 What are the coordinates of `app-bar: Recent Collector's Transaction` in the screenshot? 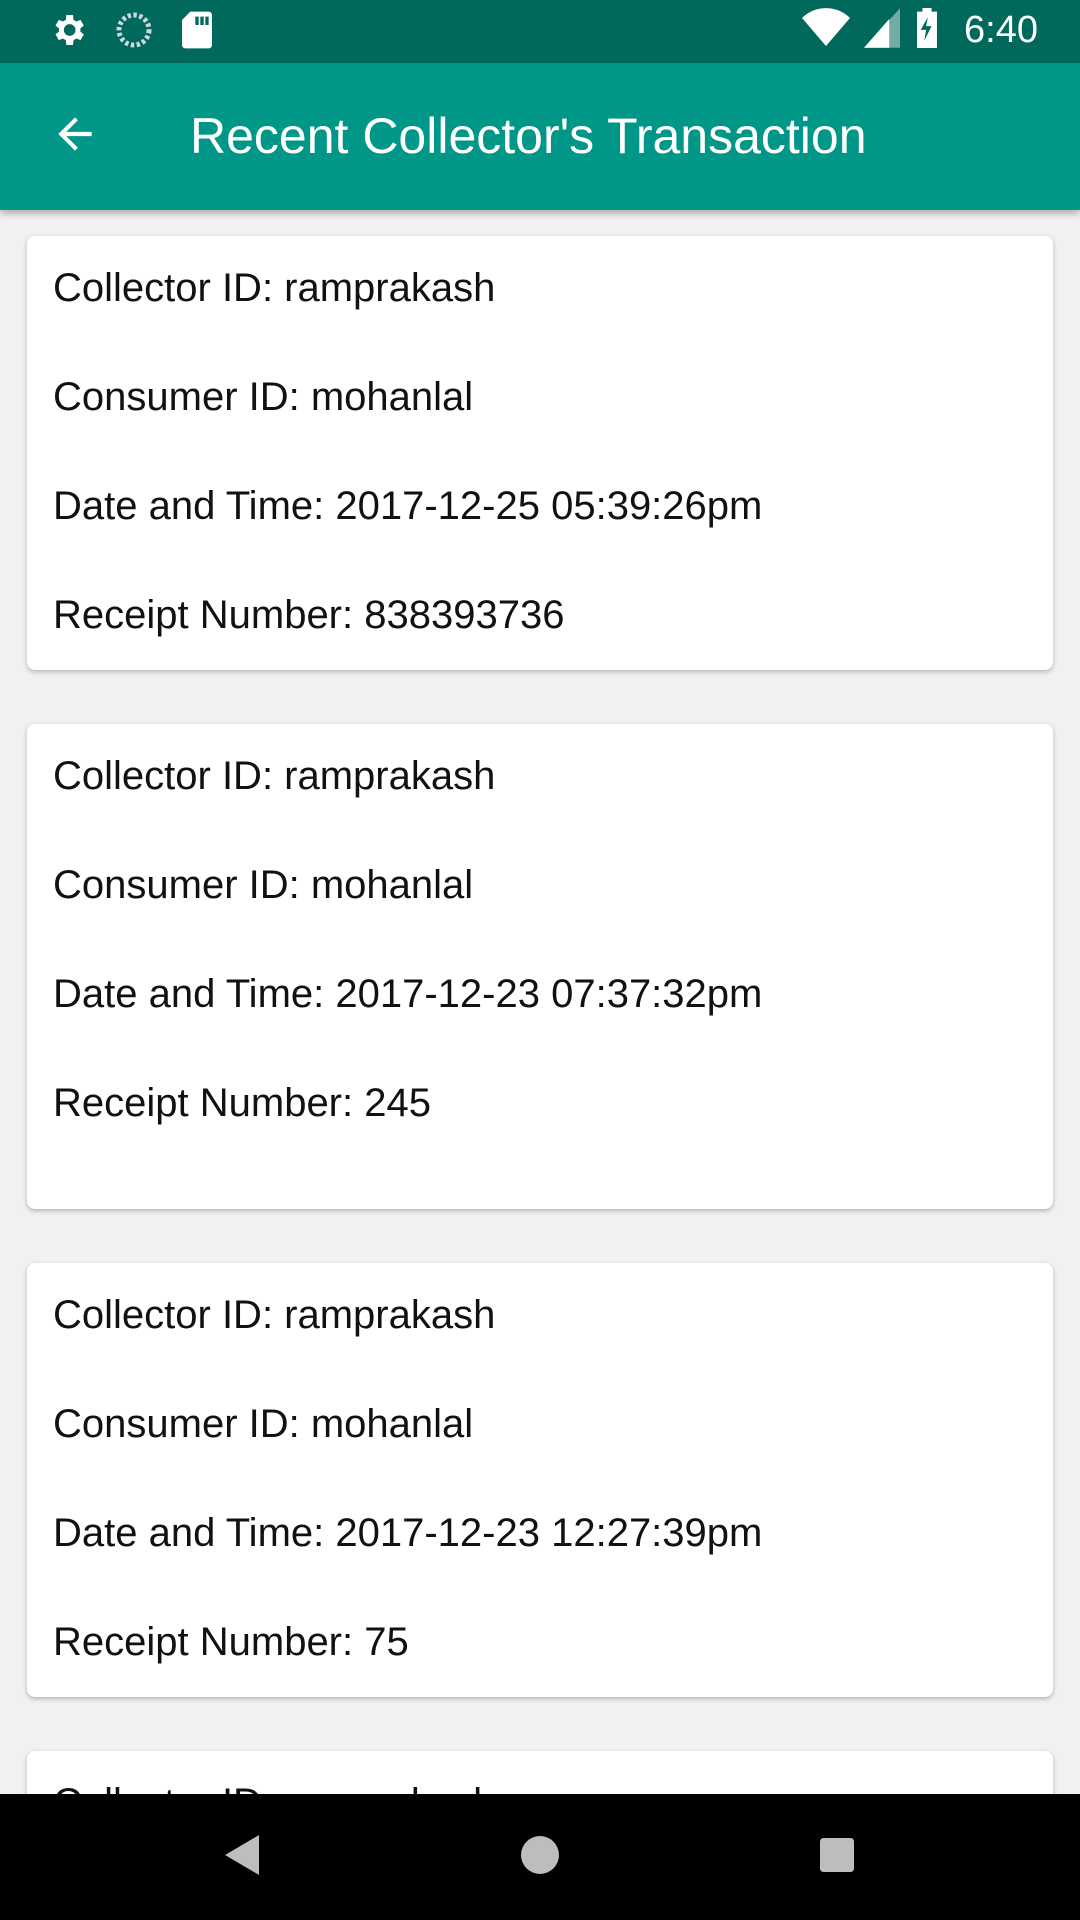 It's located at (540, 136).